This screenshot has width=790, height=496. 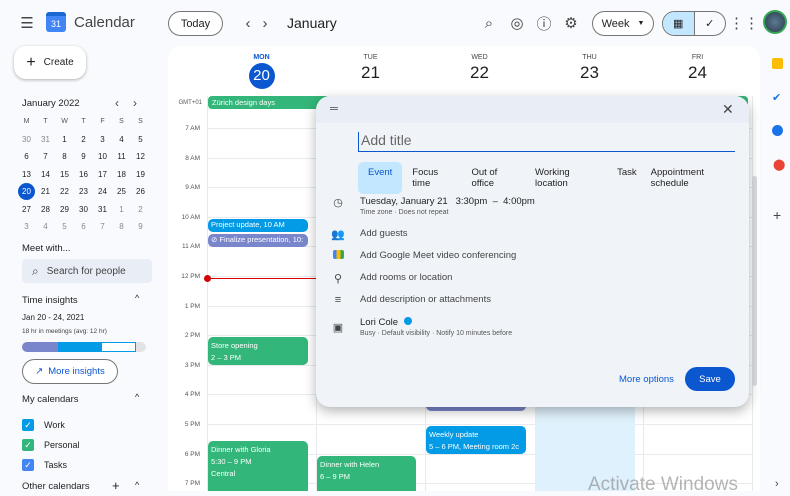 What do you see at coordinates (370, 68) in the screenshot?
I see `day-header: TUE 21` at bounding box center [370, 68].